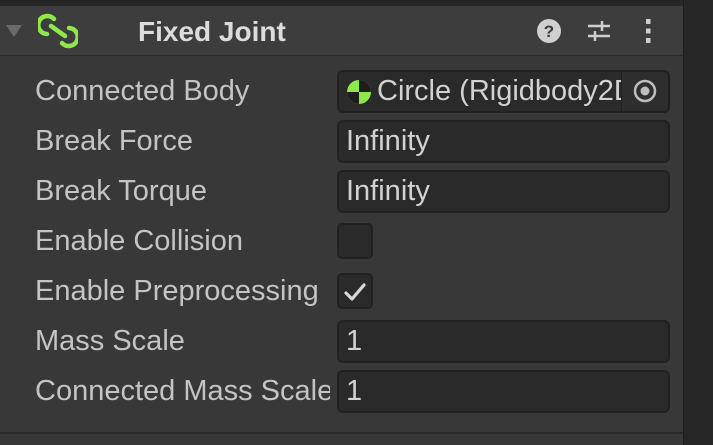  I want to click on fixed-joint-link-icon, so click(58, 31).